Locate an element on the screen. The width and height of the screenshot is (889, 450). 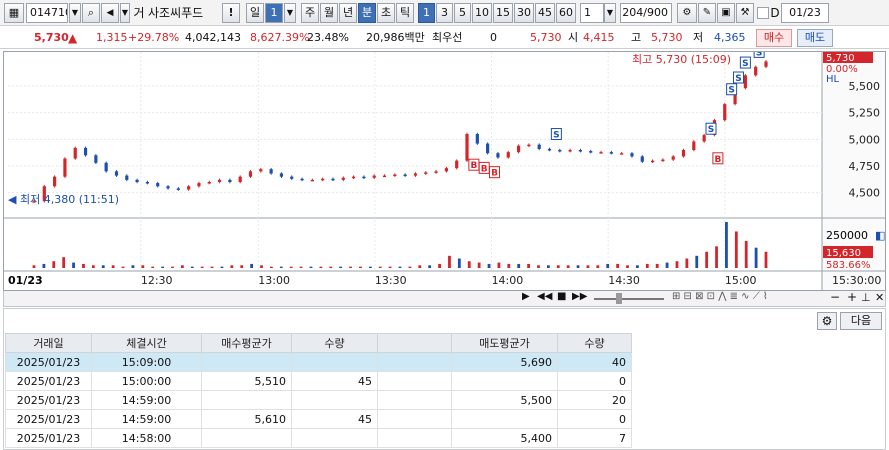
prev-stock-icon: ◀ is located at coordinates (110, 13).